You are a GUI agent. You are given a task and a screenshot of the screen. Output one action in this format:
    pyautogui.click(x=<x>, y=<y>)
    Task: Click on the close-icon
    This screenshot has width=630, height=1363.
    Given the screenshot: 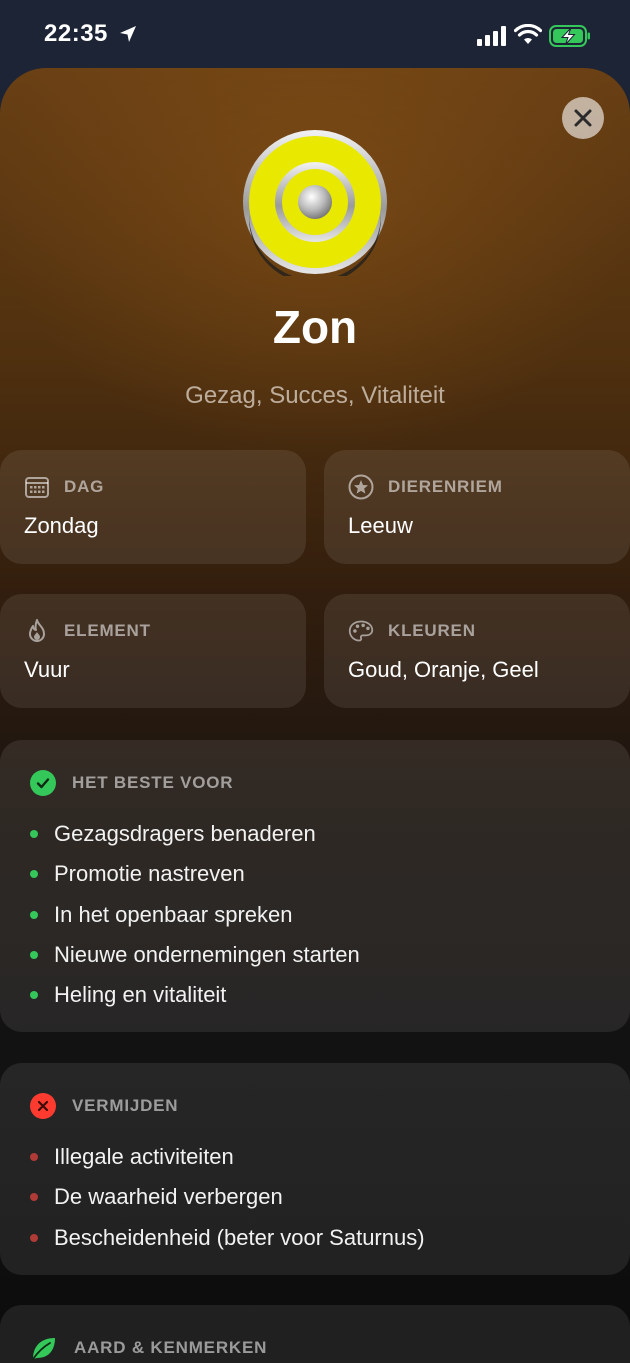 What is the action you would take?
    pyautogui.click(x=583, y=118)
    